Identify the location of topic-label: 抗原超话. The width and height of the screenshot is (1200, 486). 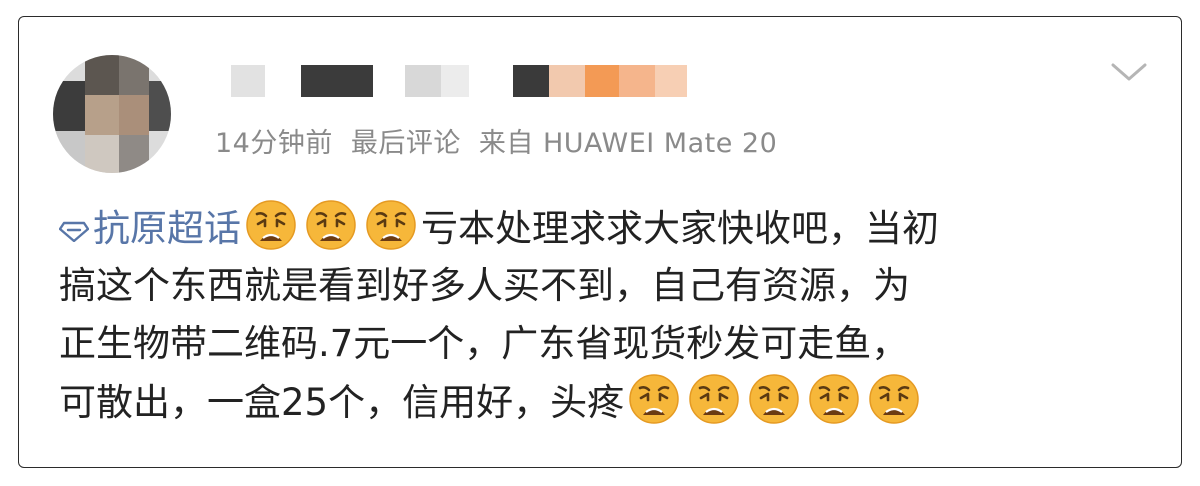
(167, 228).